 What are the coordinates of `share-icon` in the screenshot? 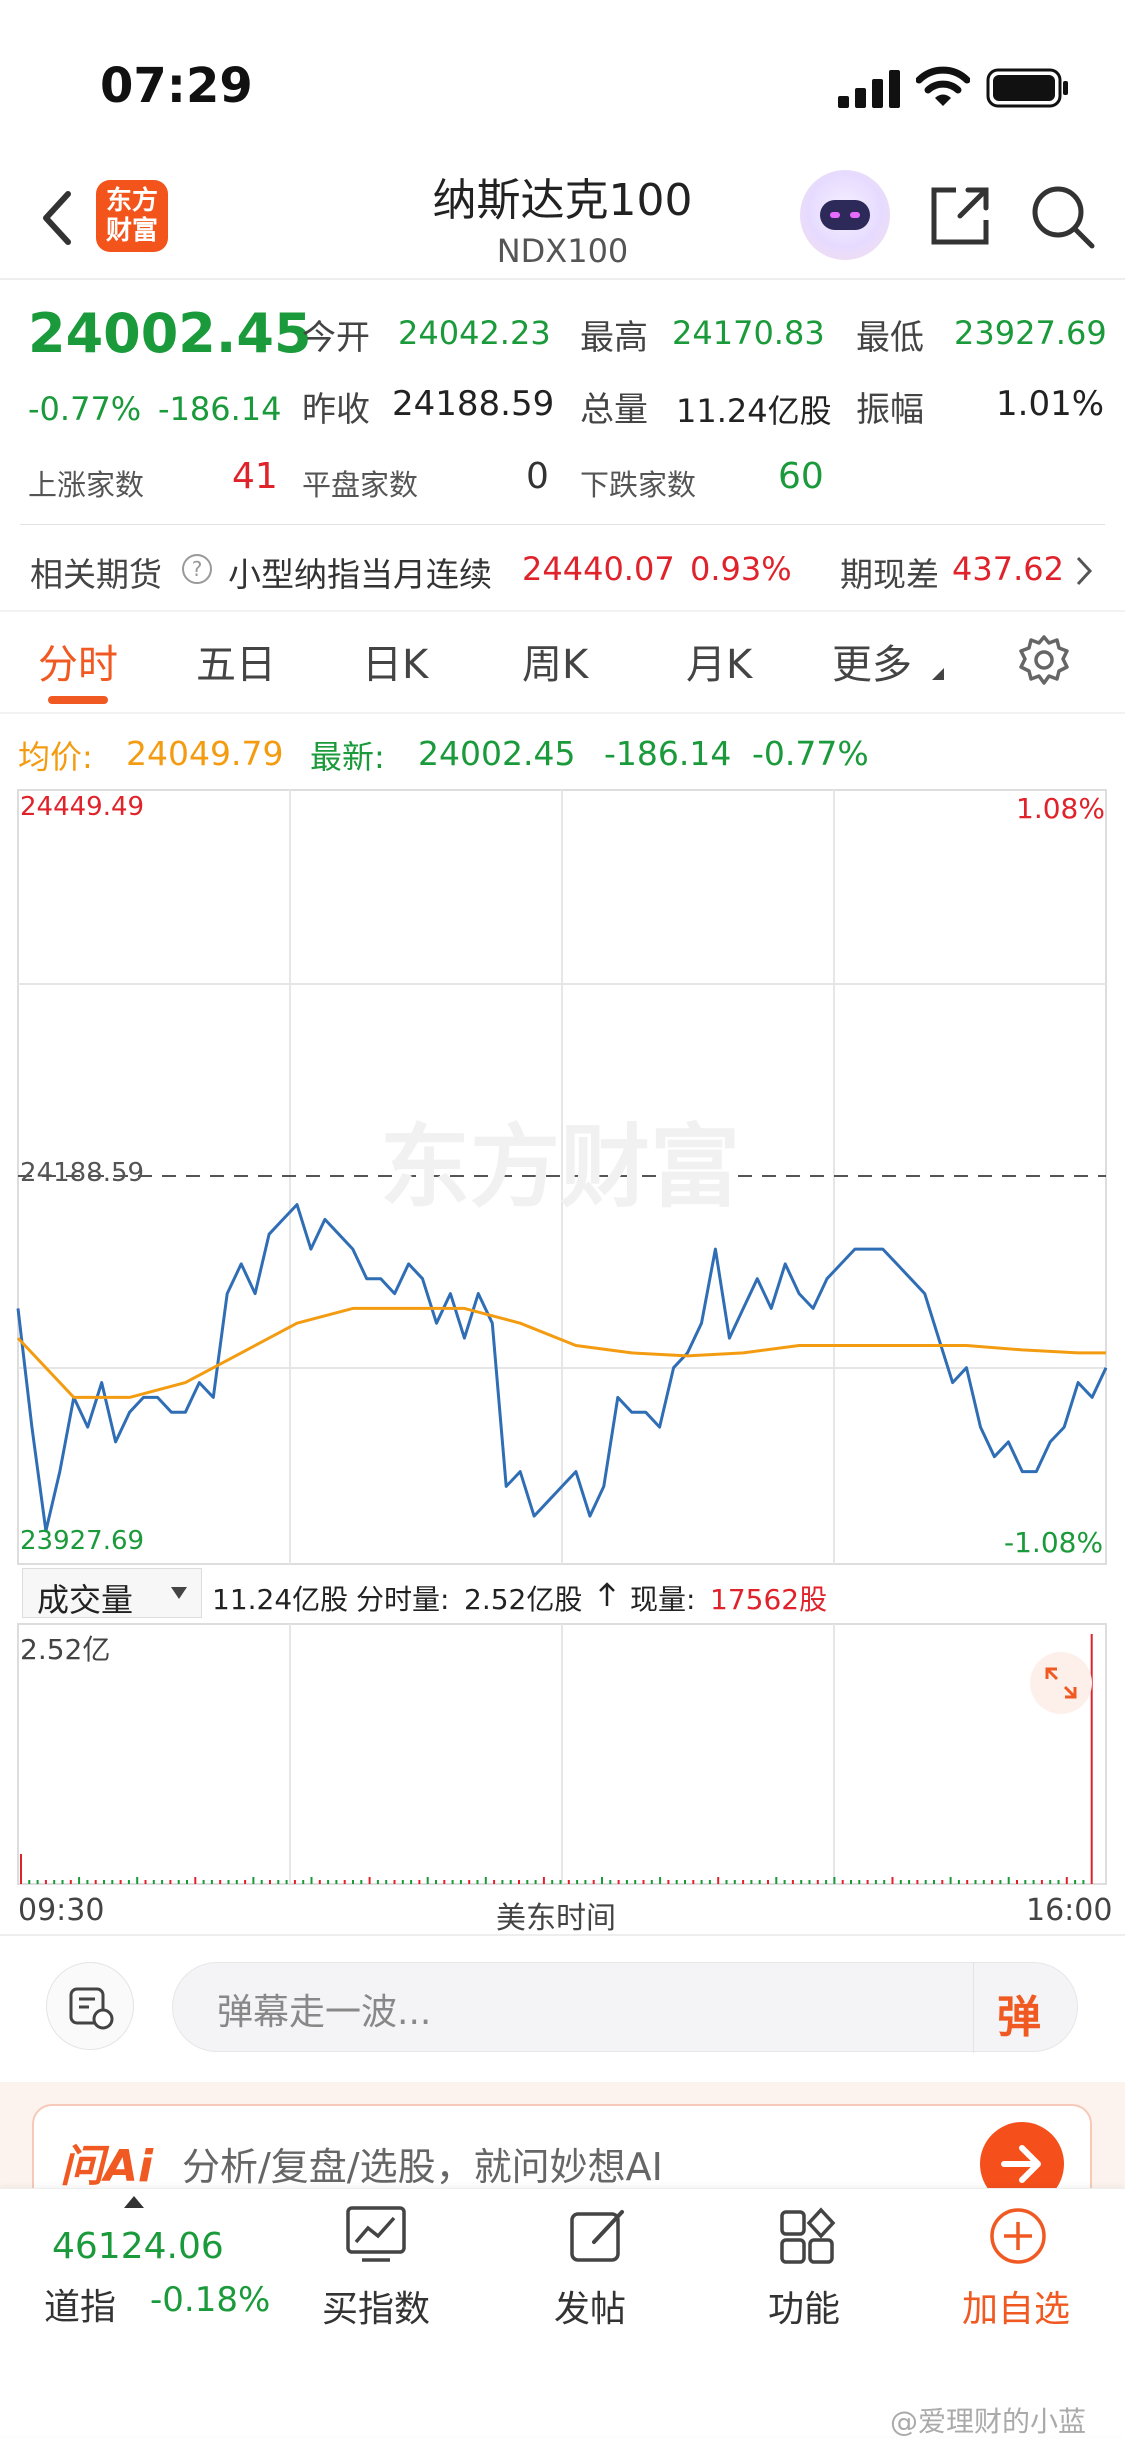 It's located at (960, 216).